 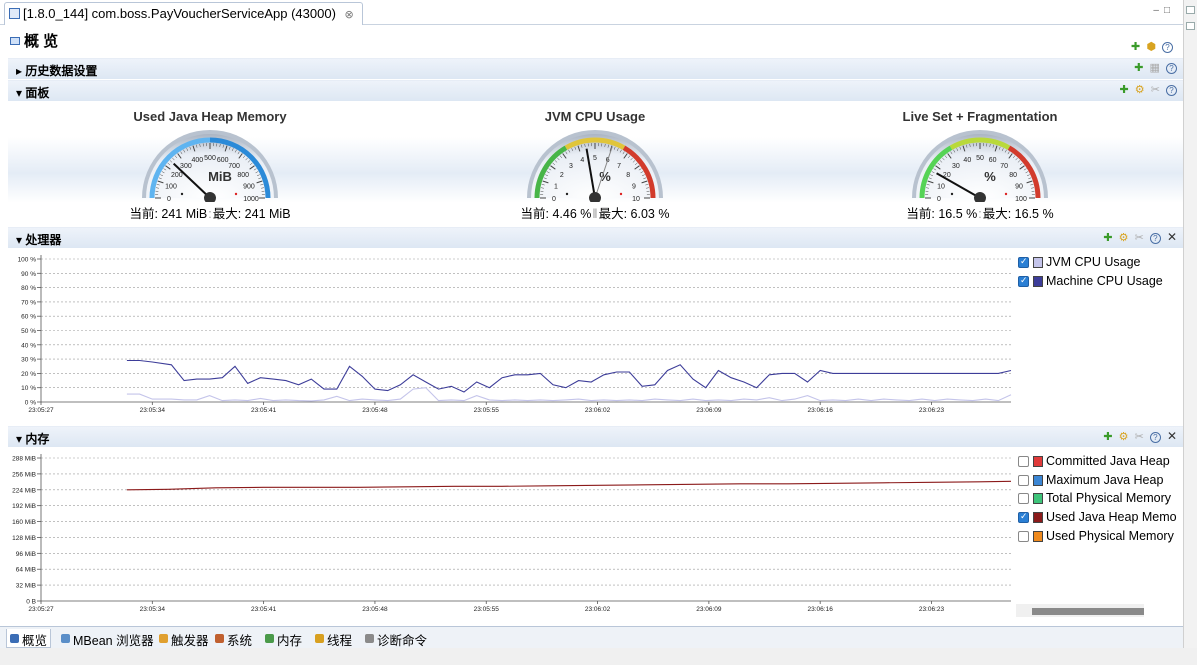 What do you see at coordinates (56, 70) in the screenshot?
I see `history-settings-title: ▸ 历史数据设置` at bounding box center [56, 70].